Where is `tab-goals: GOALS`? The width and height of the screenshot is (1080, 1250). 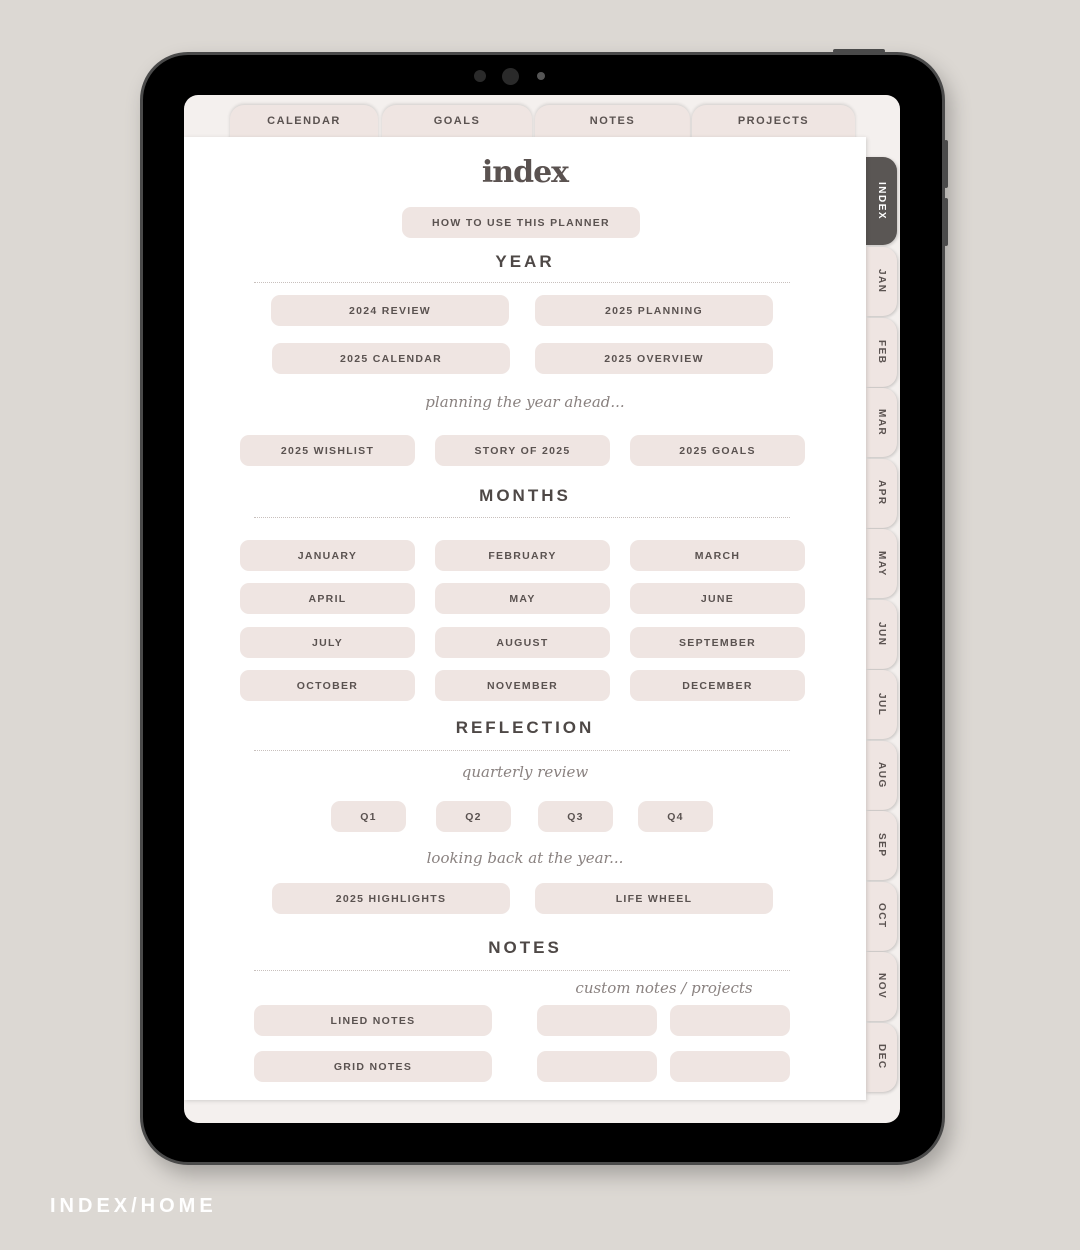
tab-goals: GOALS is located at coordinates (457, 123).